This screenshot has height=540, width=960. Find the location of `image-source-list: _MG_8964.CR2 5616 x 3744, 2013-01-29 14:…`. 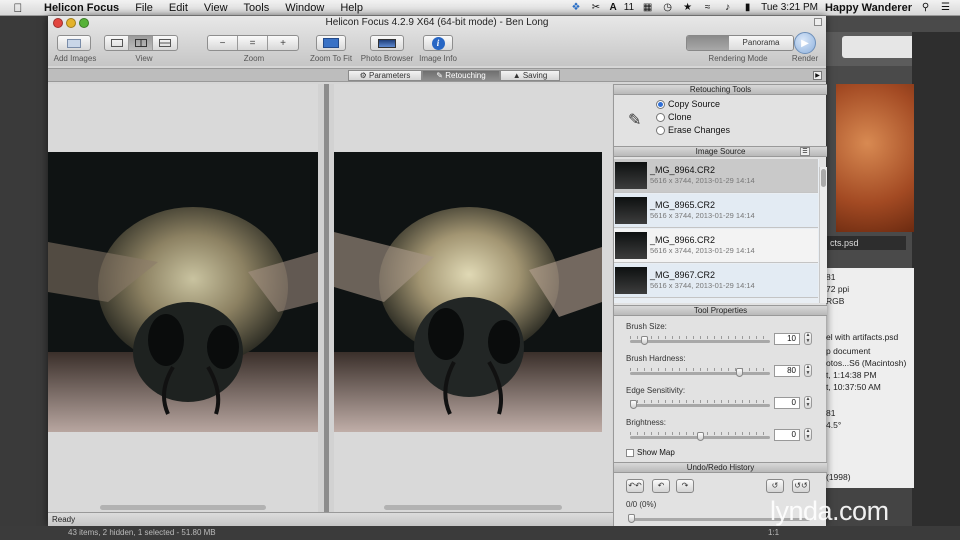

image-source-list: _MG_8964.CR2 5616 x 3744, 2013-01-29 14:… is located at coordinates (716, 231).